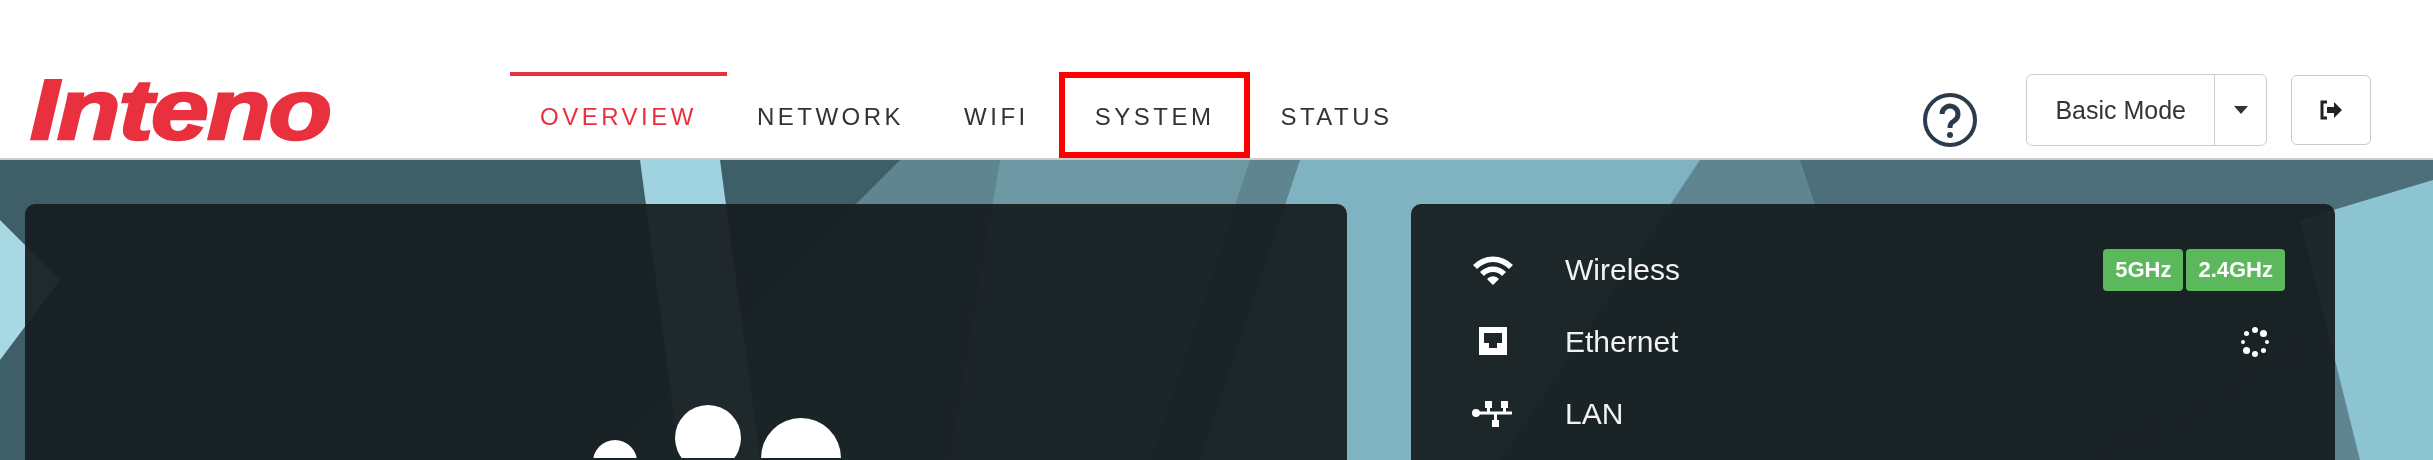  Describe the element at coordinates (1154, 115) in the screenshot. I see `nav-tab: SYSTEM` at that location.